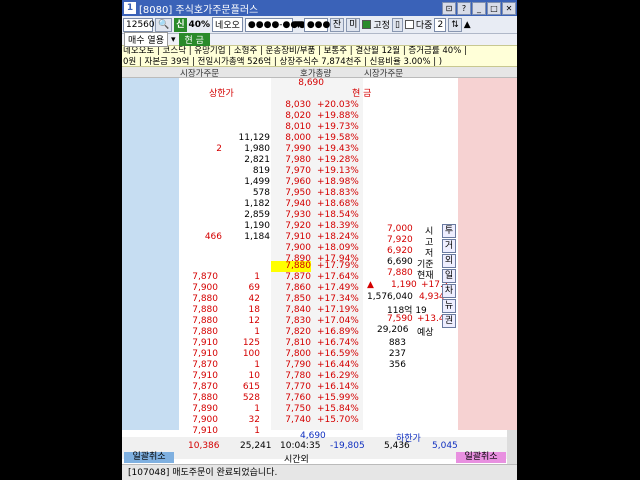 This screenshot has height=480, width=640. What do you see at coordinates (291, 193) in the screenshot?
I see `ask-price: 7,950` at bounding box center [291, 193].